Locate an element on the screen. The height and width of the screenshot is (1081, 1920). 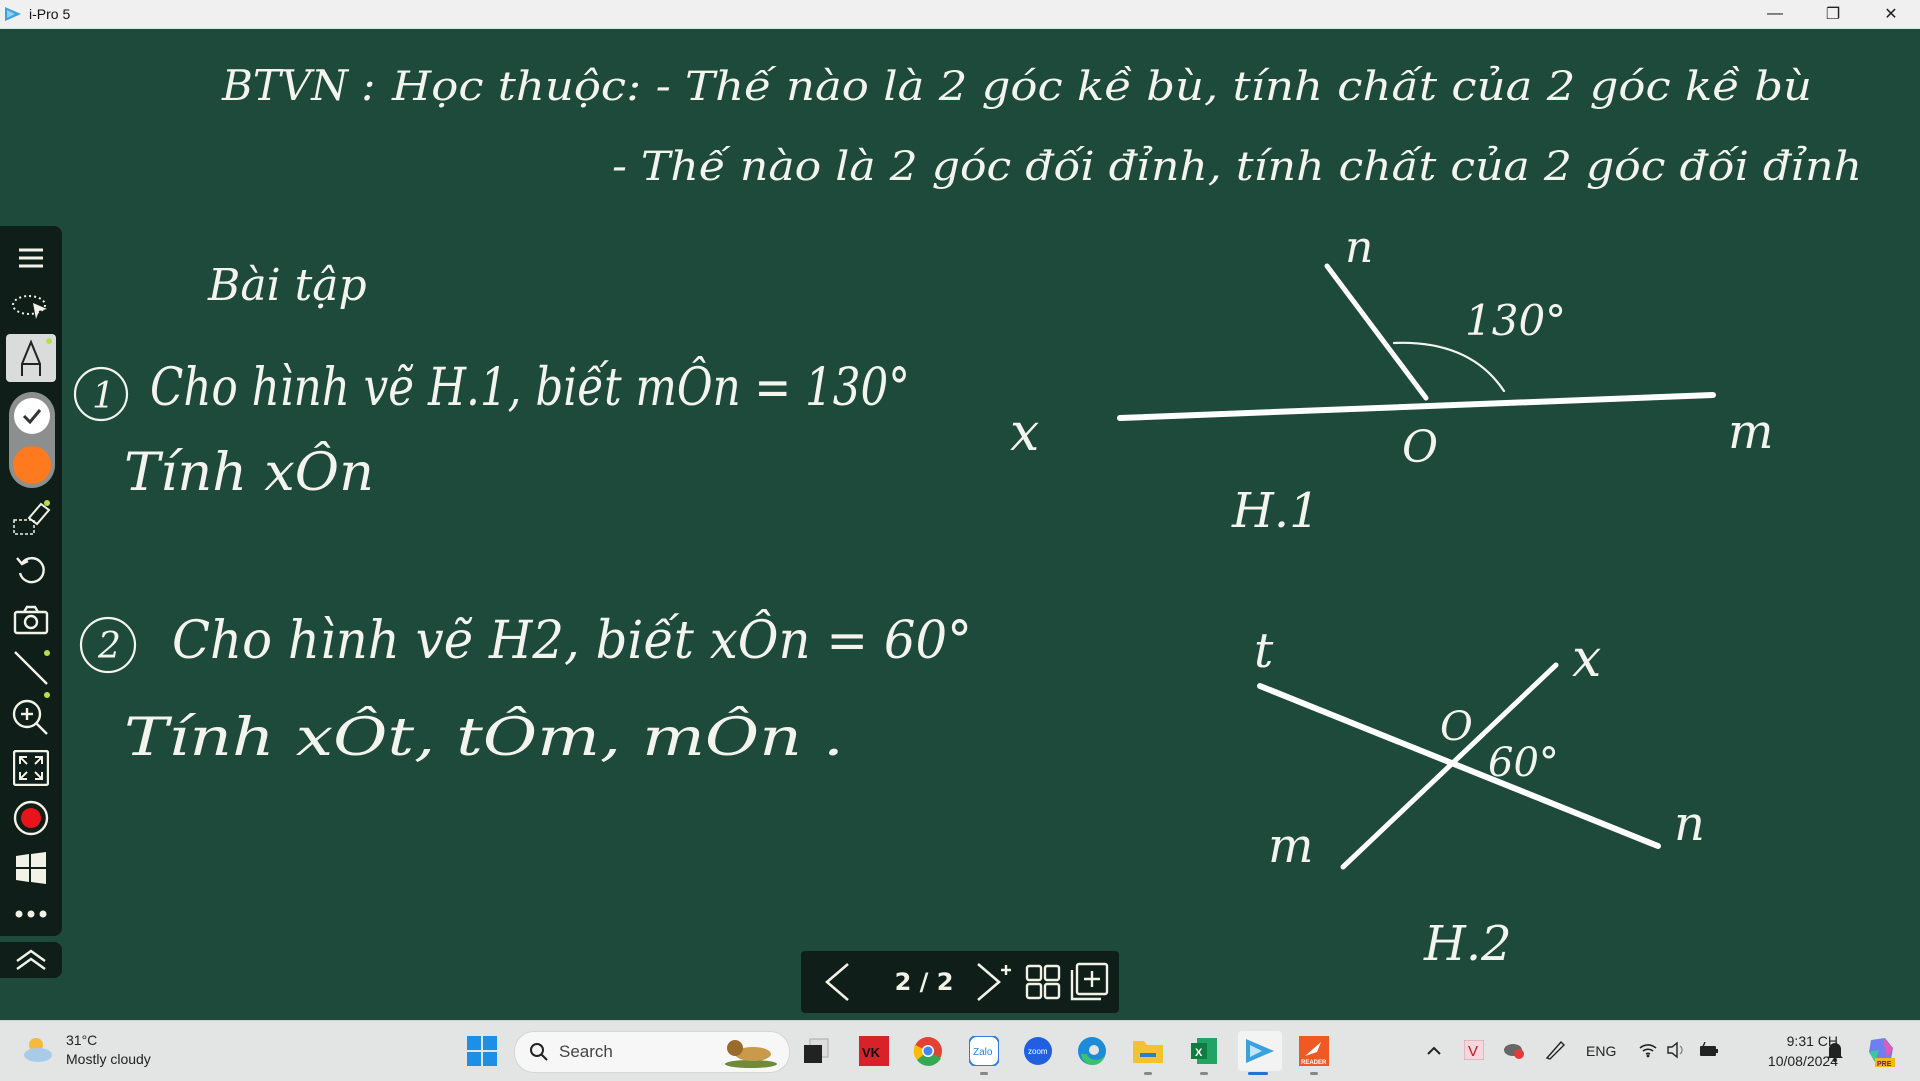
taskbar-app-reader: READER is located at coordinates (1314, 1053).